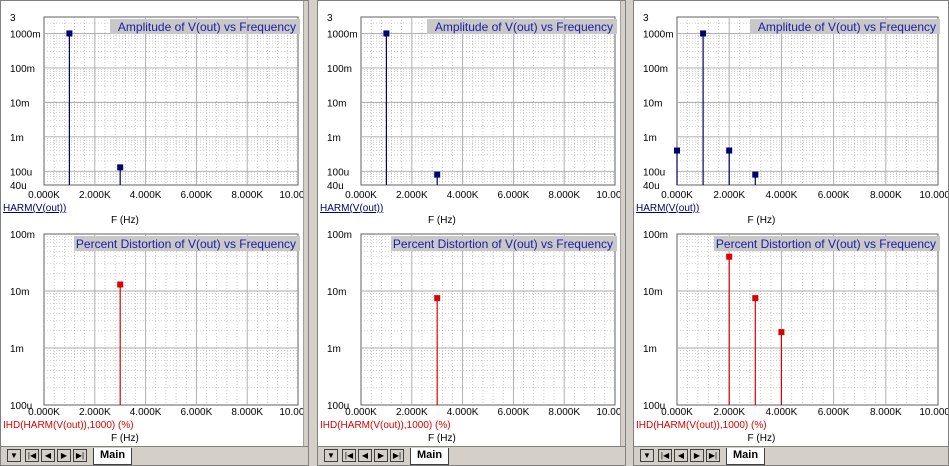 The image size is (949, 466). Describe the element at coordinates (934, 412) in the screenshot. I see `x-tick-label: 10.000K` at that location.